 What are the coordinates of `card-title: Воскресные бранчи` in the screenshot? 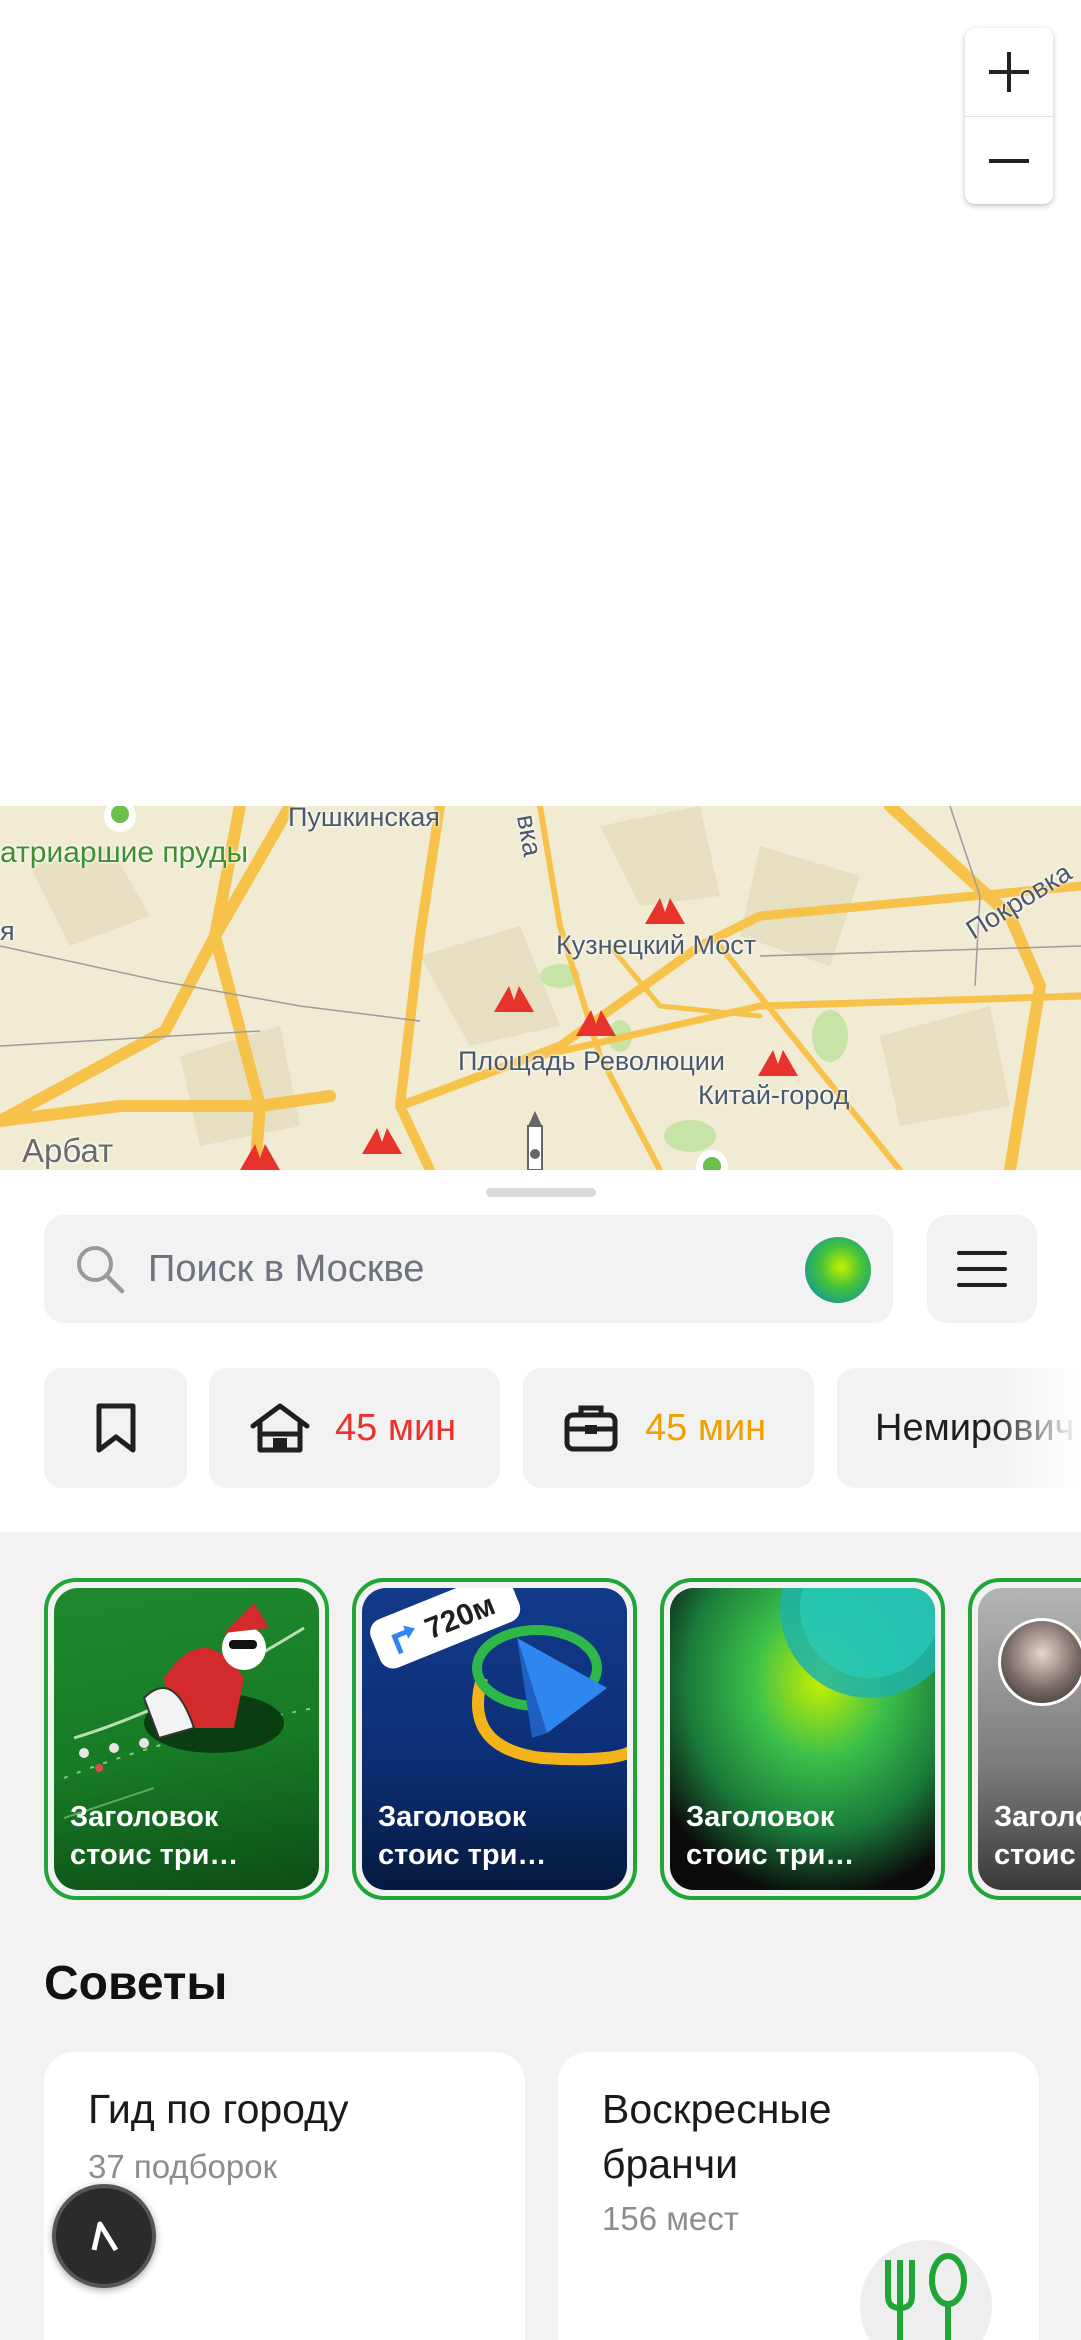 It's located at (717, 2136).